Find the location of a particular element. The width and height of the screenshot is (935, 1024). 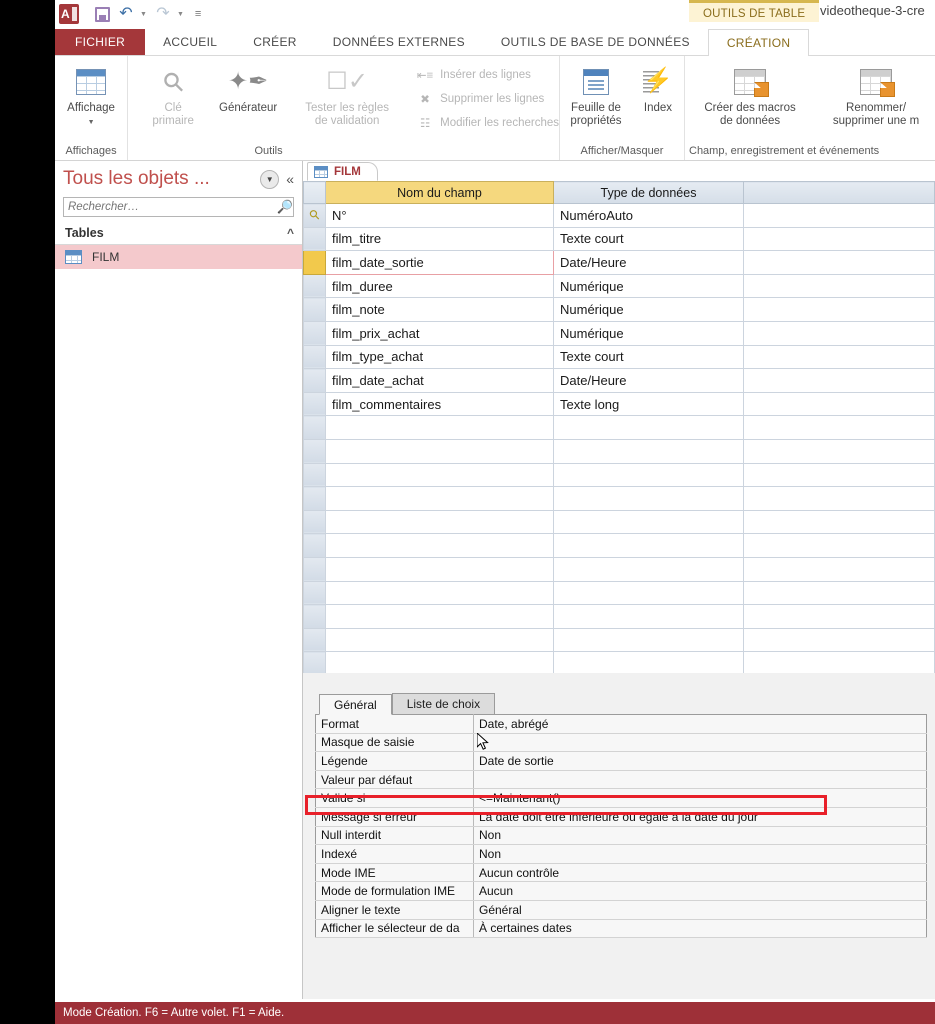

tab-creation: CRÉATION is located at coordinates (758, 42).